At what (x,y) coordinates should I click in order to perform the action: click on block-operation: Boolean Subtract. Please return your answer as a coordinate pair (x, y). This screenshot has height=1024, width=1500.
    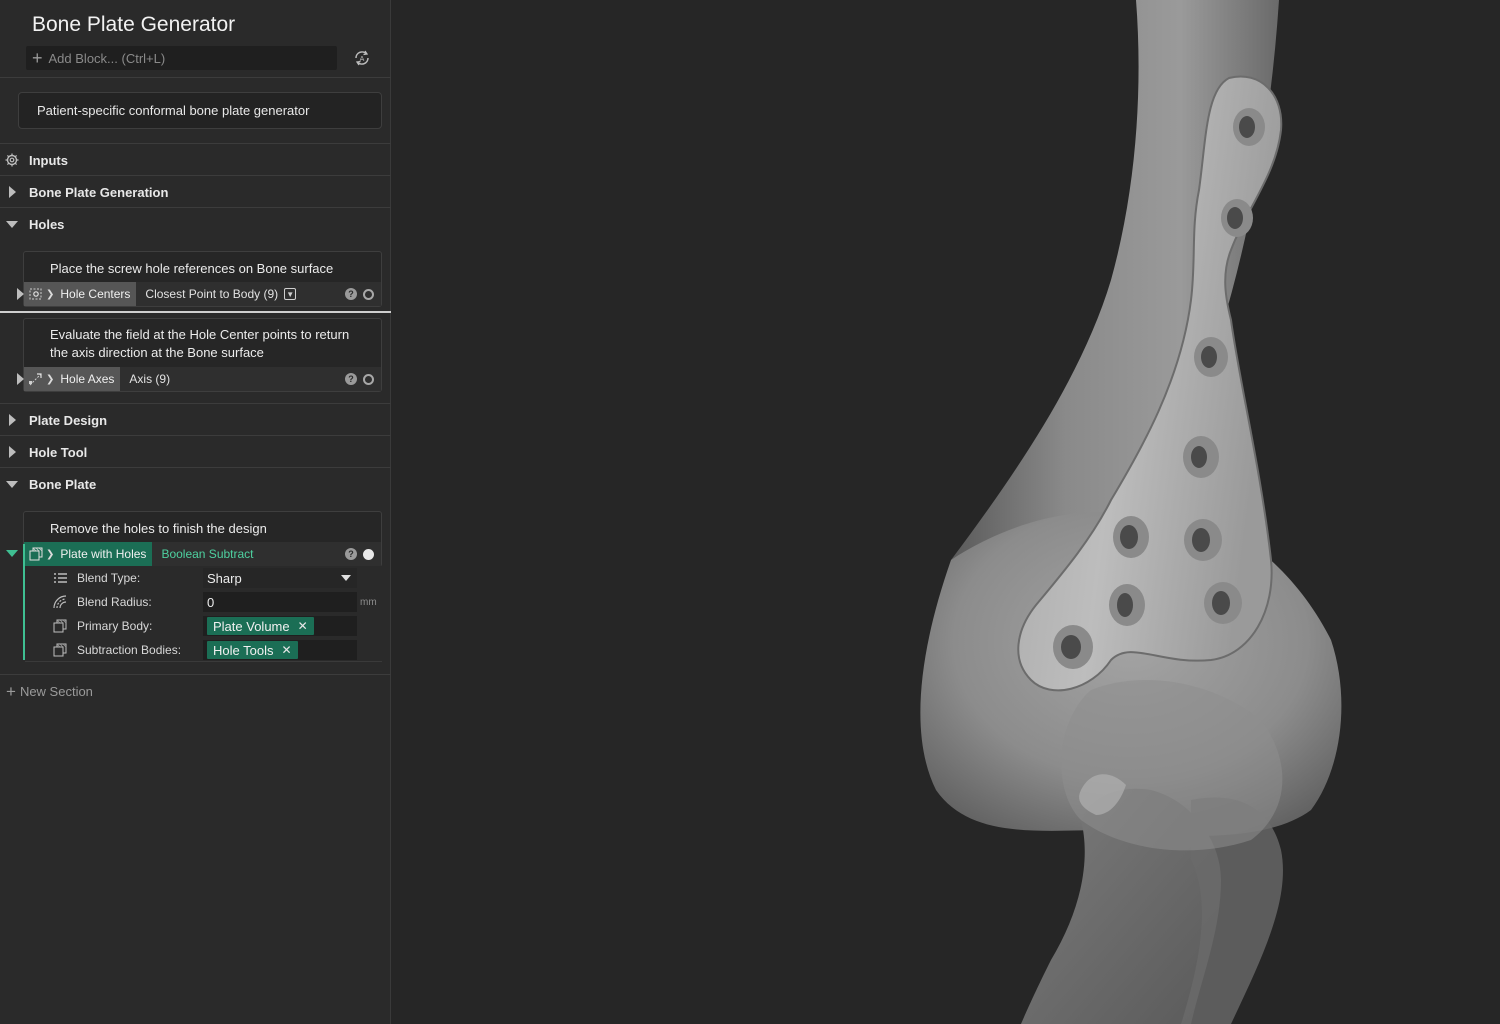
    Looking at the image, I should click on (207, 554).